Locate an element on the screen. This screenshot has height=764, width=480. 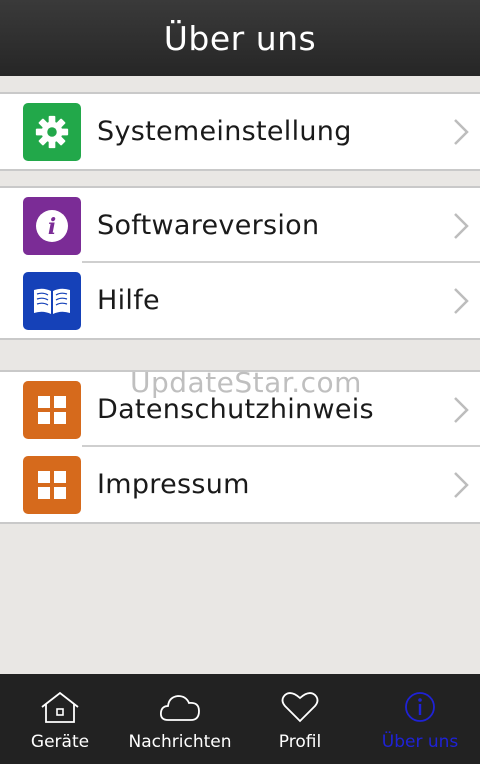
settings-group: Systemeinstellung is located at coordinates (240, 131).